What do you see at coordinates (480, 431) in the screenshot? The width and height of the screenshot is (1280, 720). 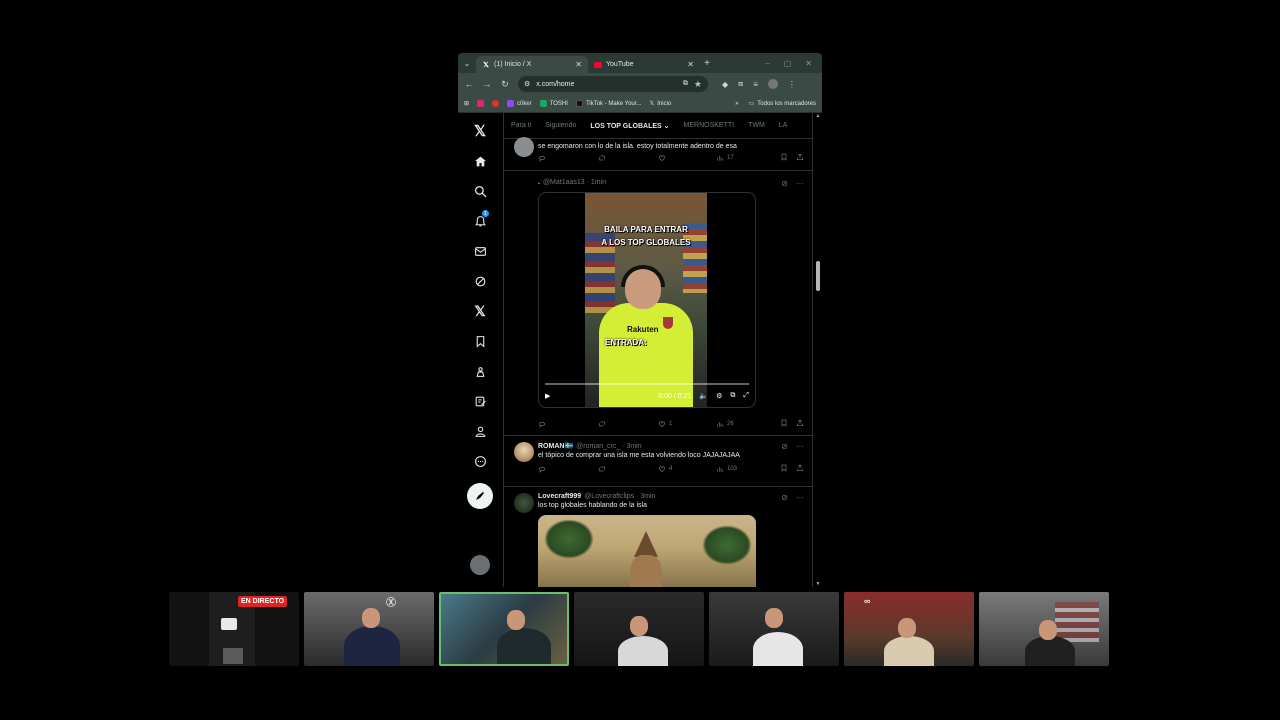 I see `profile-person-icon` at bounding box center [480, 431].